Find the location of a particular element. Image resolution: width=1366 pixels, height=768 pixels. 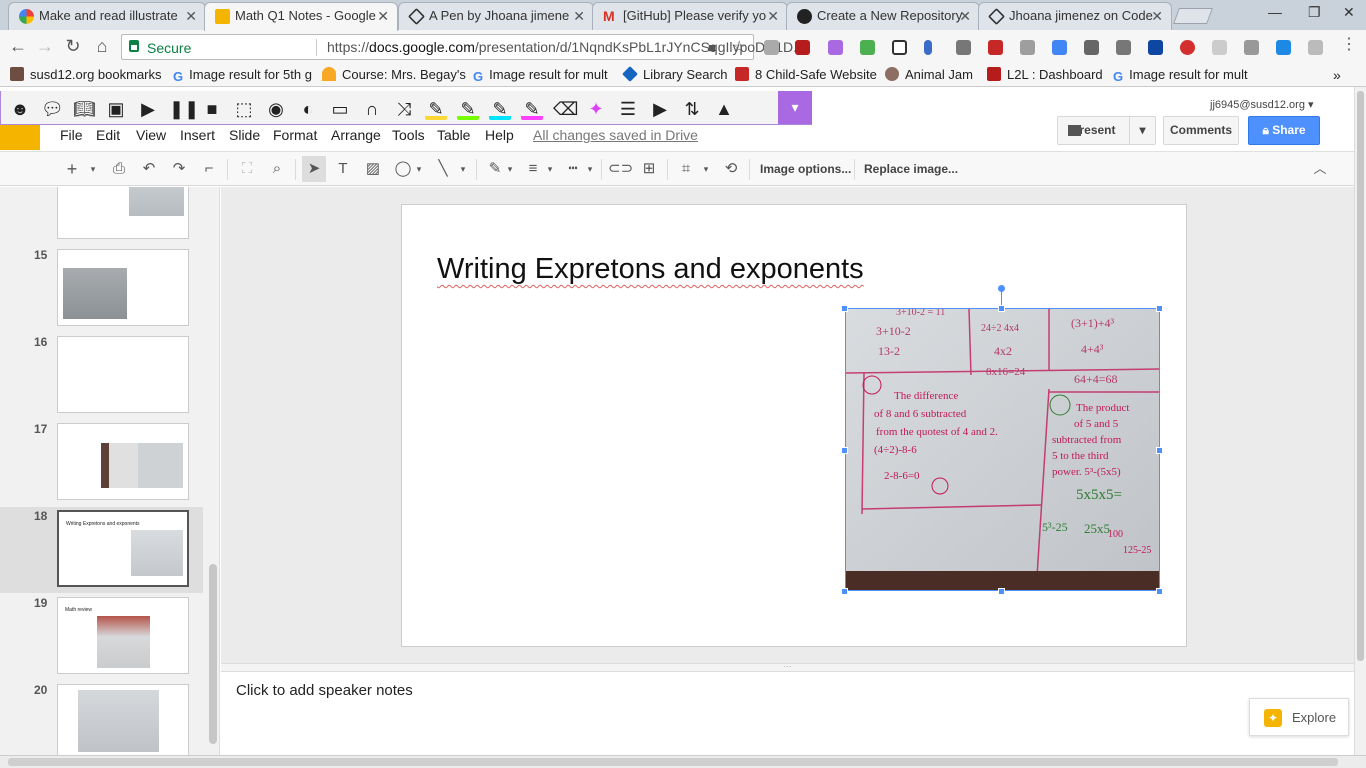

recycle-icon is located at coordinates (1123, 47).